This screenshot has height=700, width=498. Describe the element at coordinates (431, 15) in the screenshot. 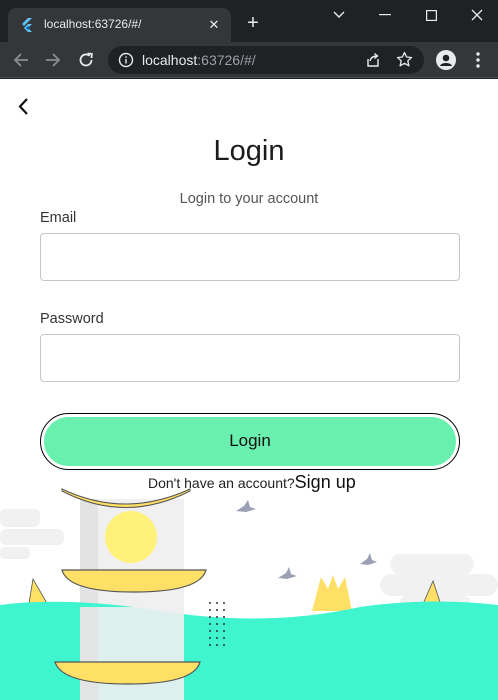

I see `maximize-icon` at that location.